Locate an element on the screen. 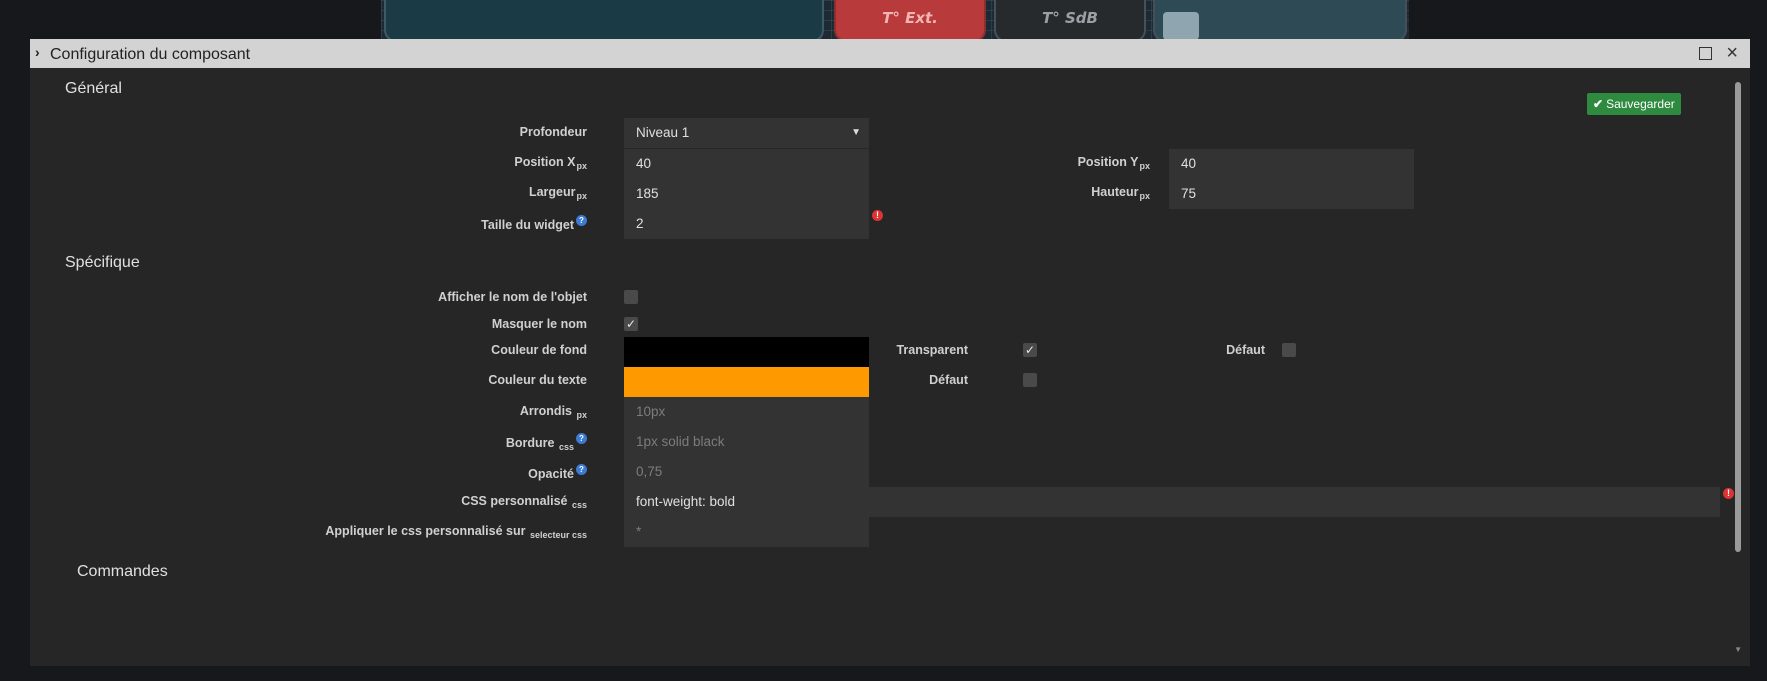 The width and height of the screenshot is (1767, 681). dashboard-tile-ext: T° Ext. is located at coordinates (910, 21).